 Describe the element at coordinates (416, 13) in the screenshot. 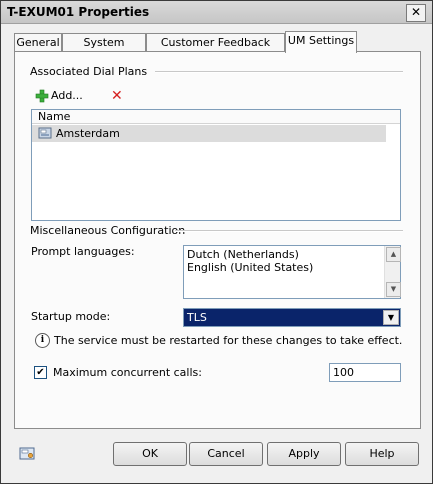

I see `close-button: ✕` at that location.